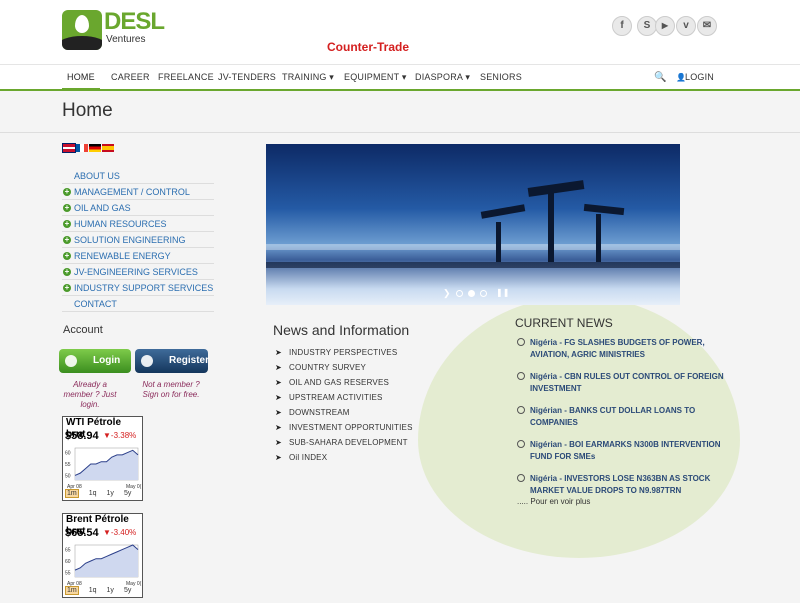 The image size is (800, 603). What do you see at coordinates (82, 436) in the screenshot?
I see `ticker-price: $58.94` at bounding box center [82, 436].